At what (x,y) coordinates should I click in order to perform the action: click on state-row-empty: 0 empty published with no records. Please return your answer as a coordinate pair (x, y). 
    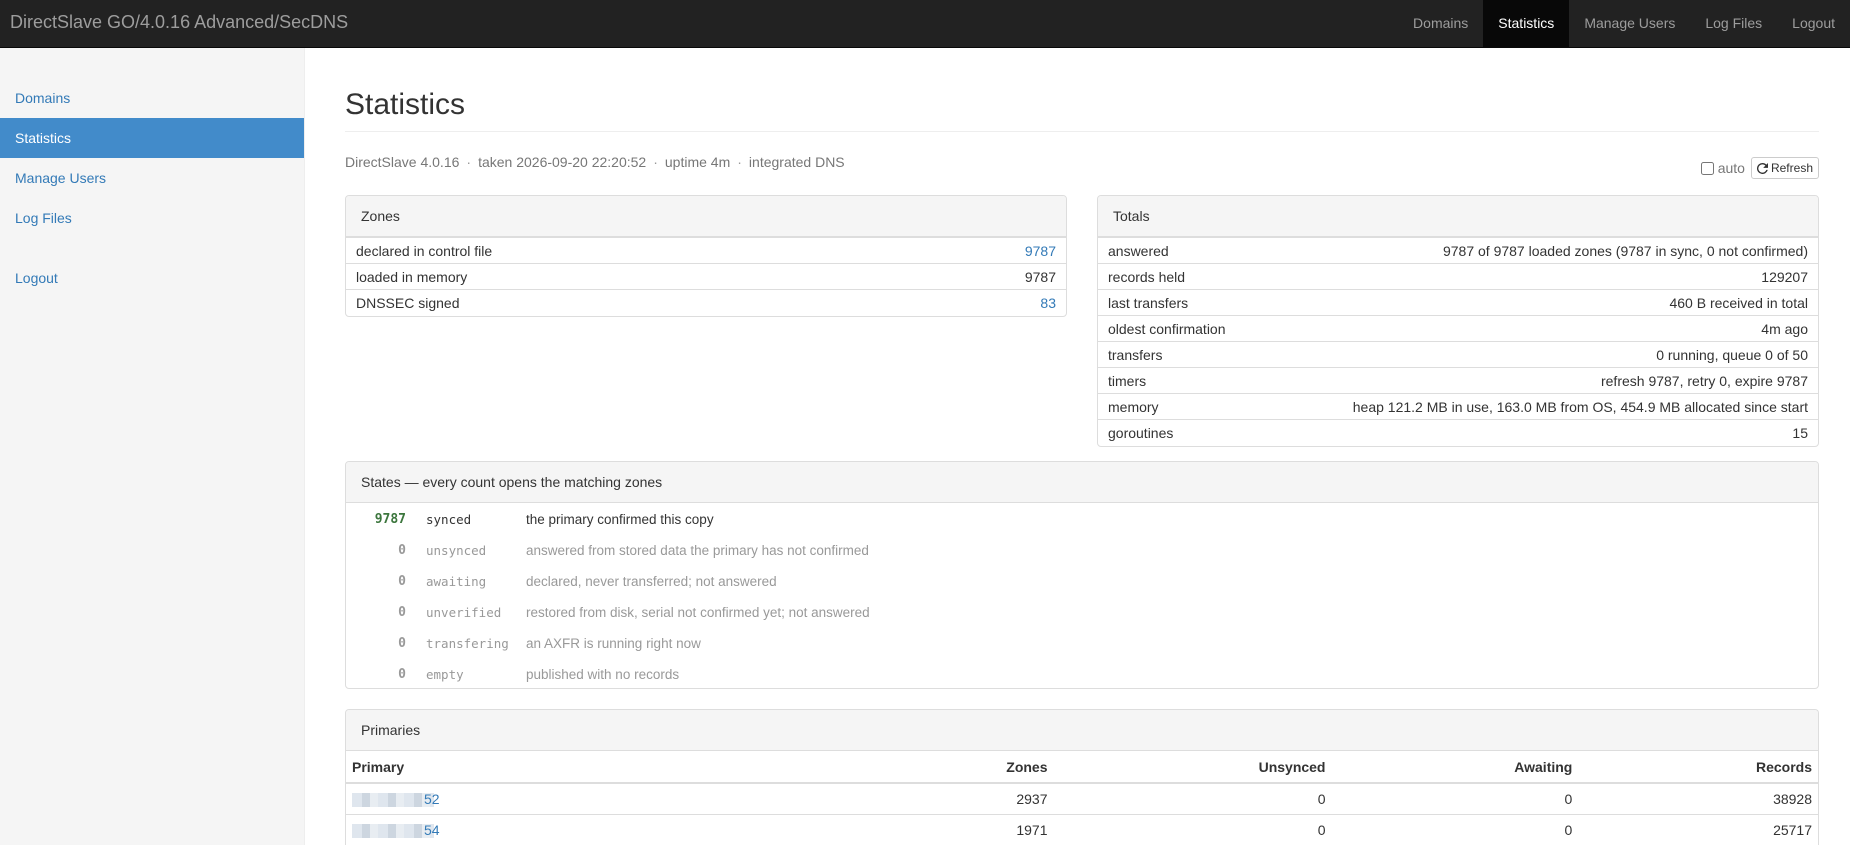
    Looking at the image, I should click on (1082, 677).